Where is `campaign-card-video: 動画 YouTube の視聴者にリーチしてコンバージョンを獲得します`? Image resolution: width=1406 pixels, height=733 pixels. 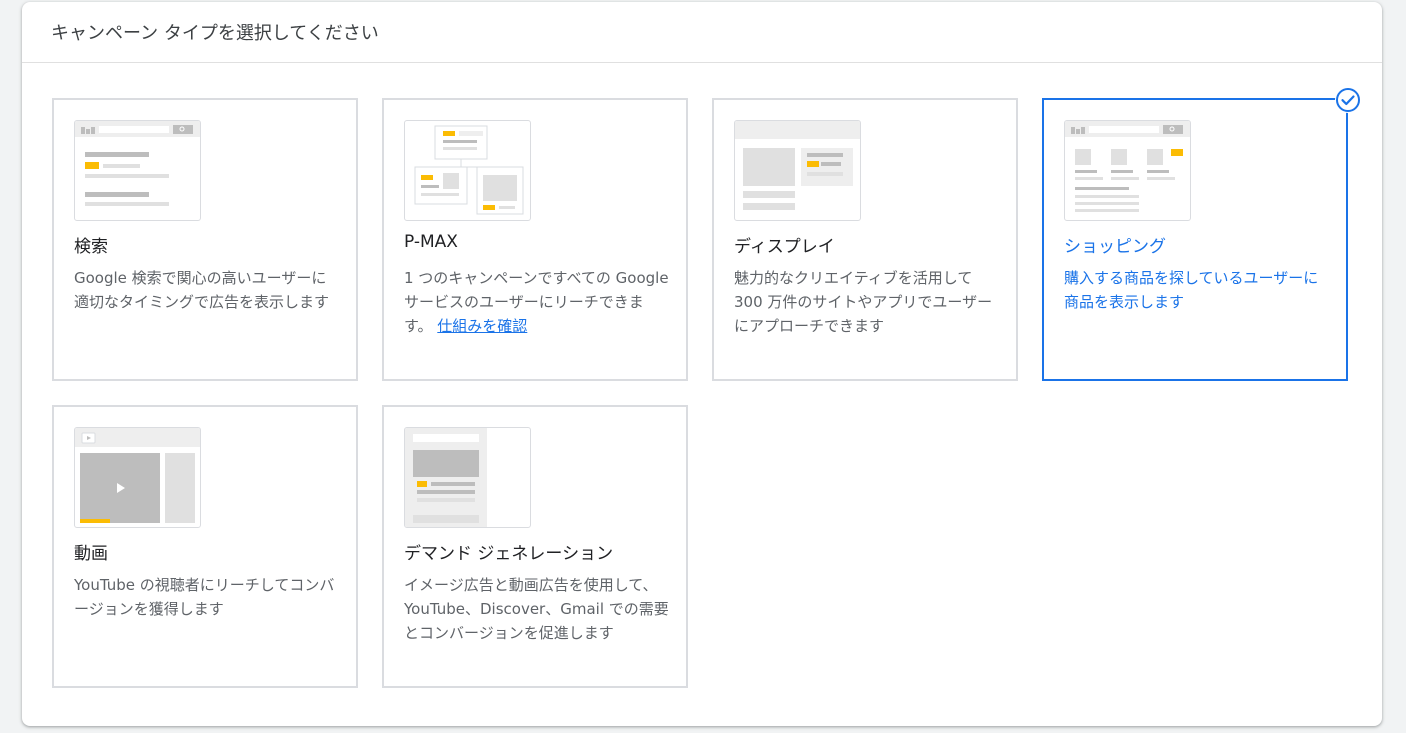 campaign-card-video: 動画 YouTube の視聴者にリーチしてコンバージョンを獲得します is located at coordinates (205, 546).